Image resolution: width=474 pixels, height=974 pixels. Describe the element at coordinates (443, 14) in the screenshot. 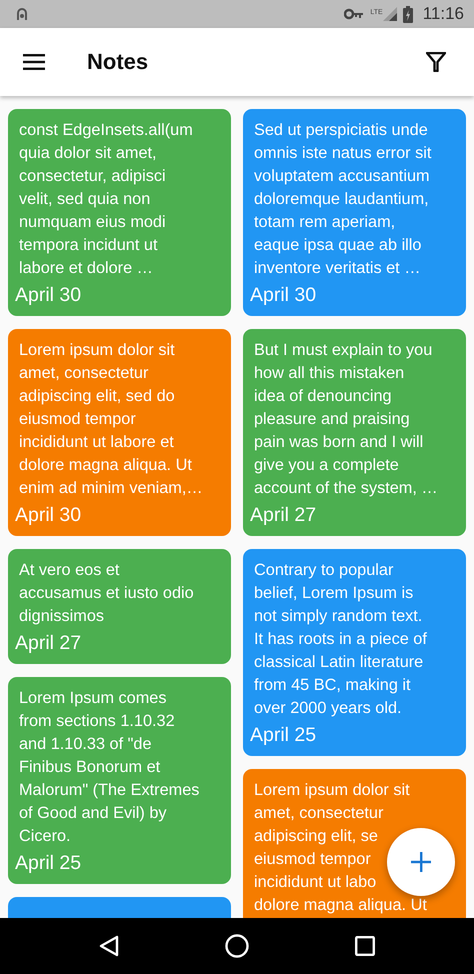

I see `clock-time: 11:16` at that location.